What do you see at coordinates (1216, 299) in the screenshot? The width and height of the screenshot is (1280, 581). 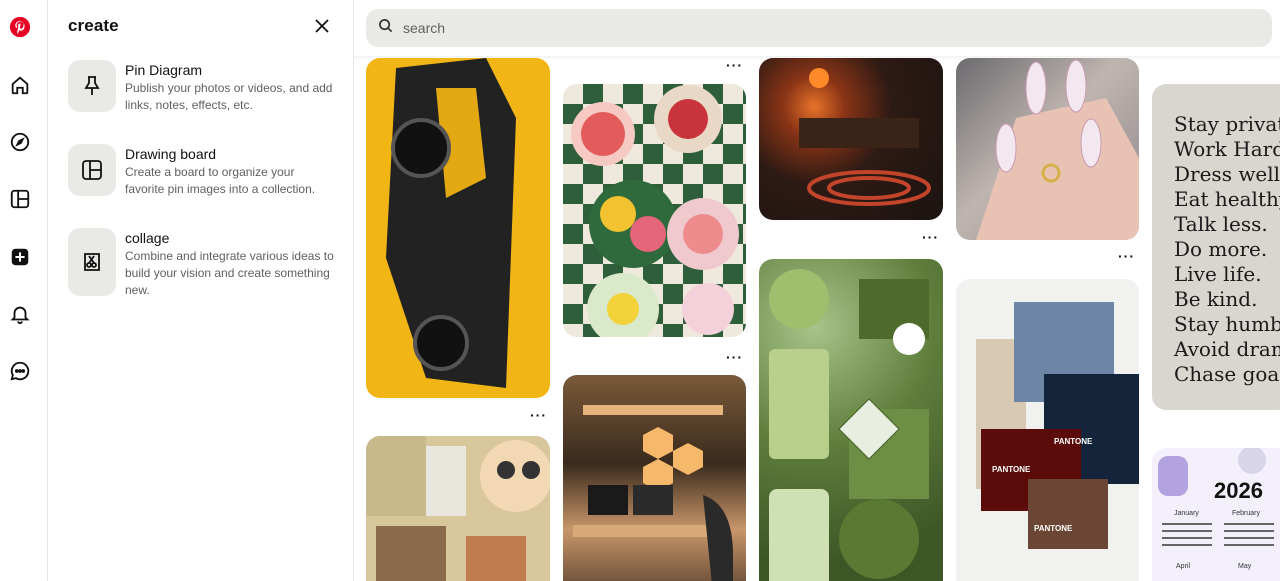 I see `quote-line: Be kind.` at bounding box center [1216, 299].